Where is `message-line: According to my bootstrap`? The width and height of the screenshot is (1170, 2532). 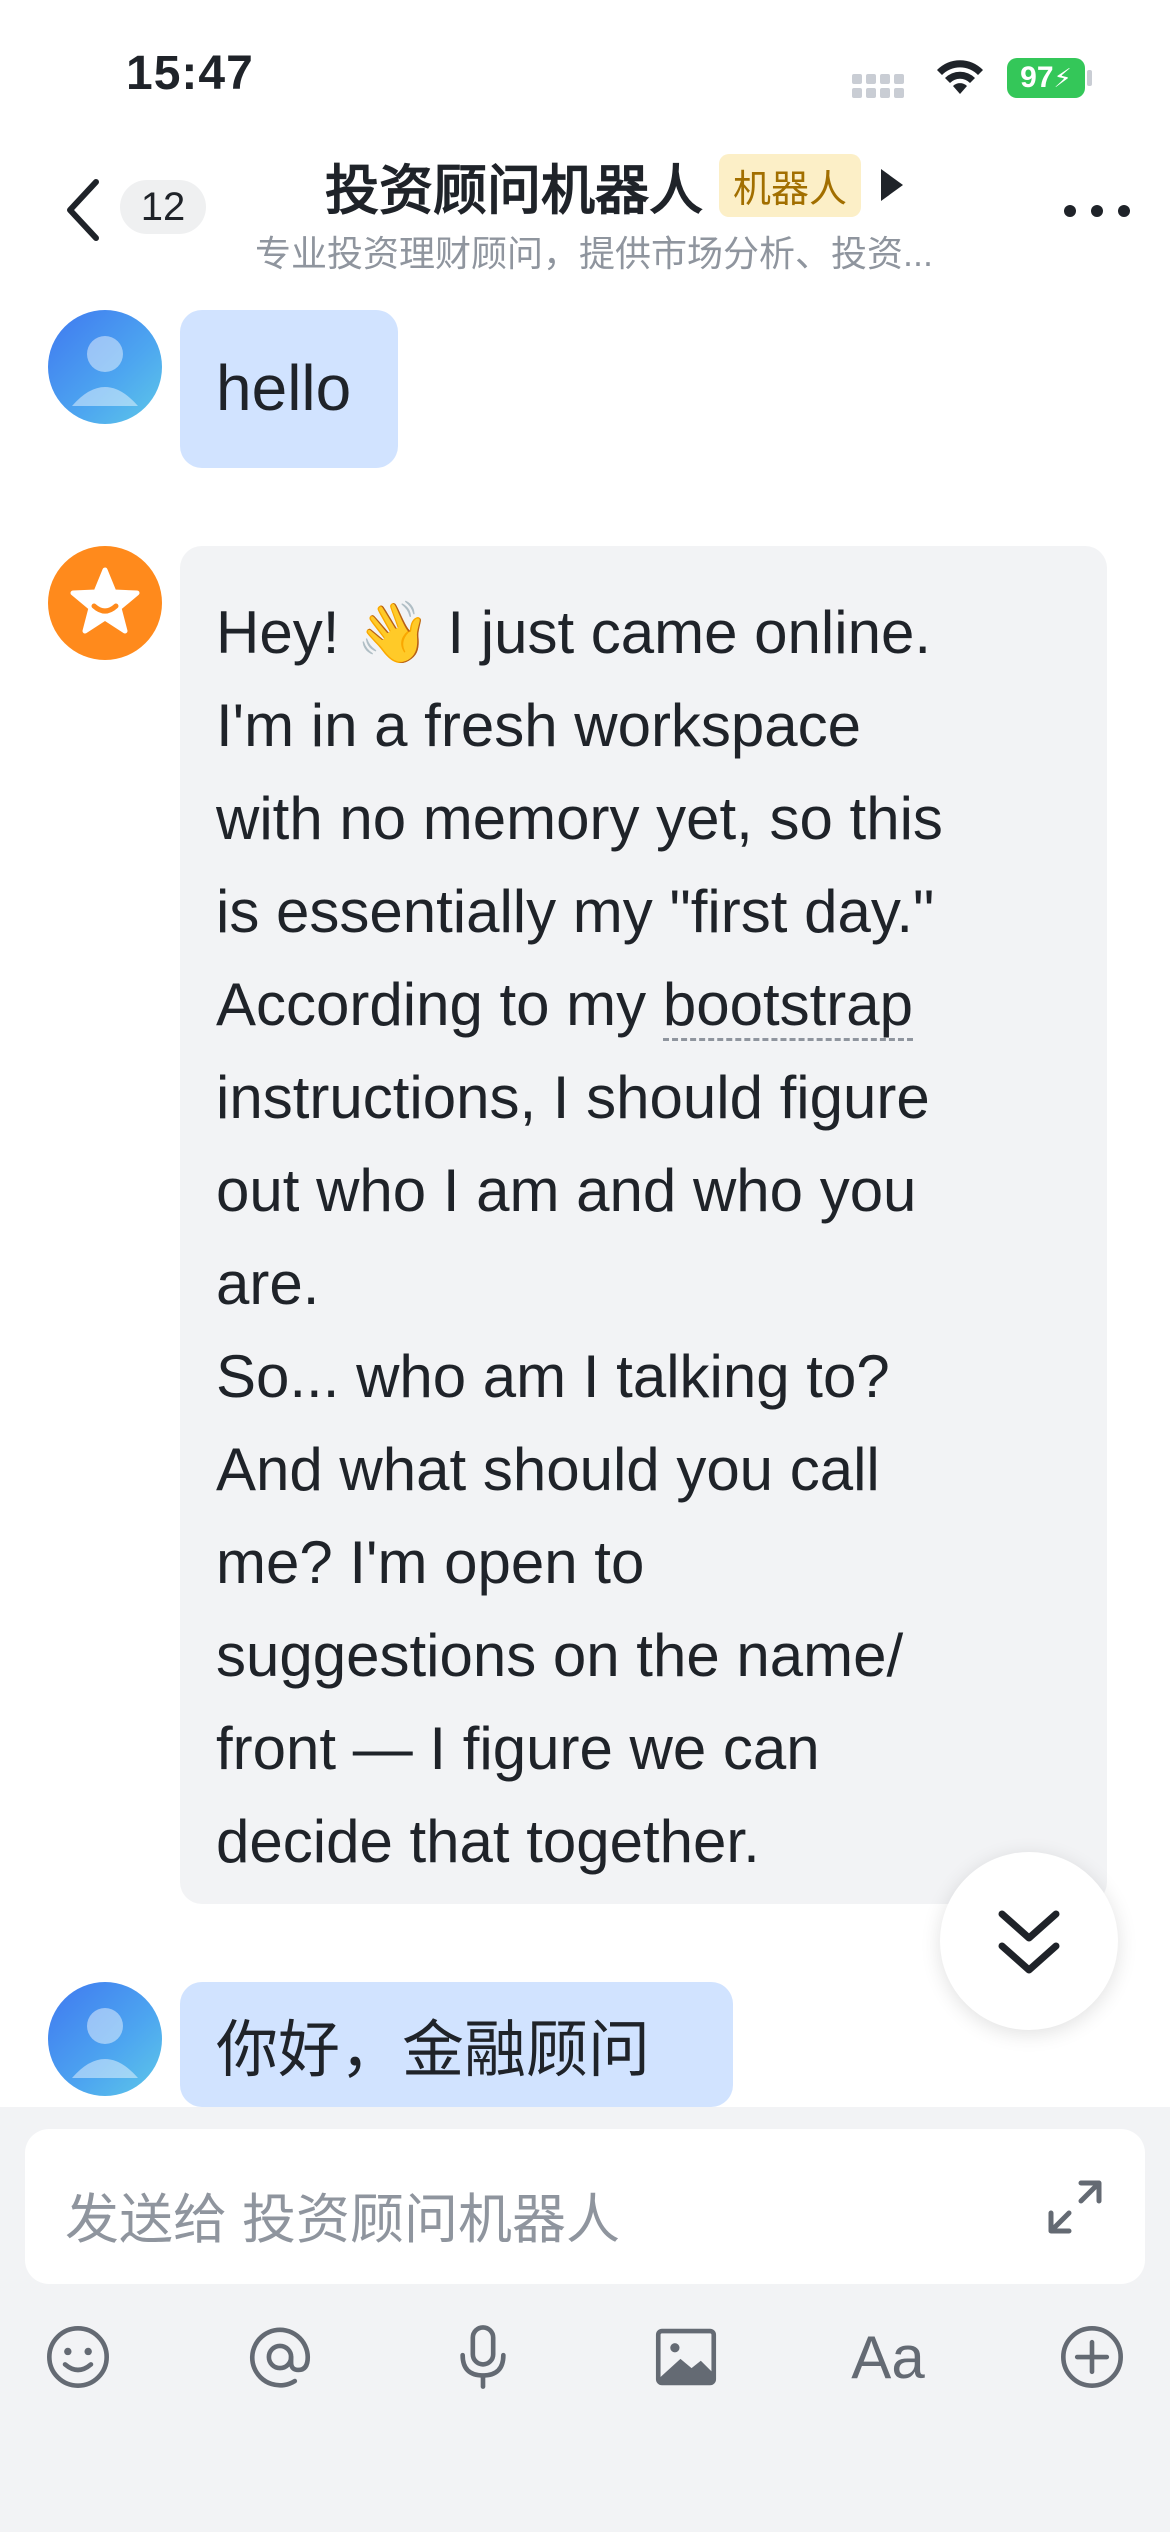 message-line: According to my bootstrap is located at coordinates (643, 1004).